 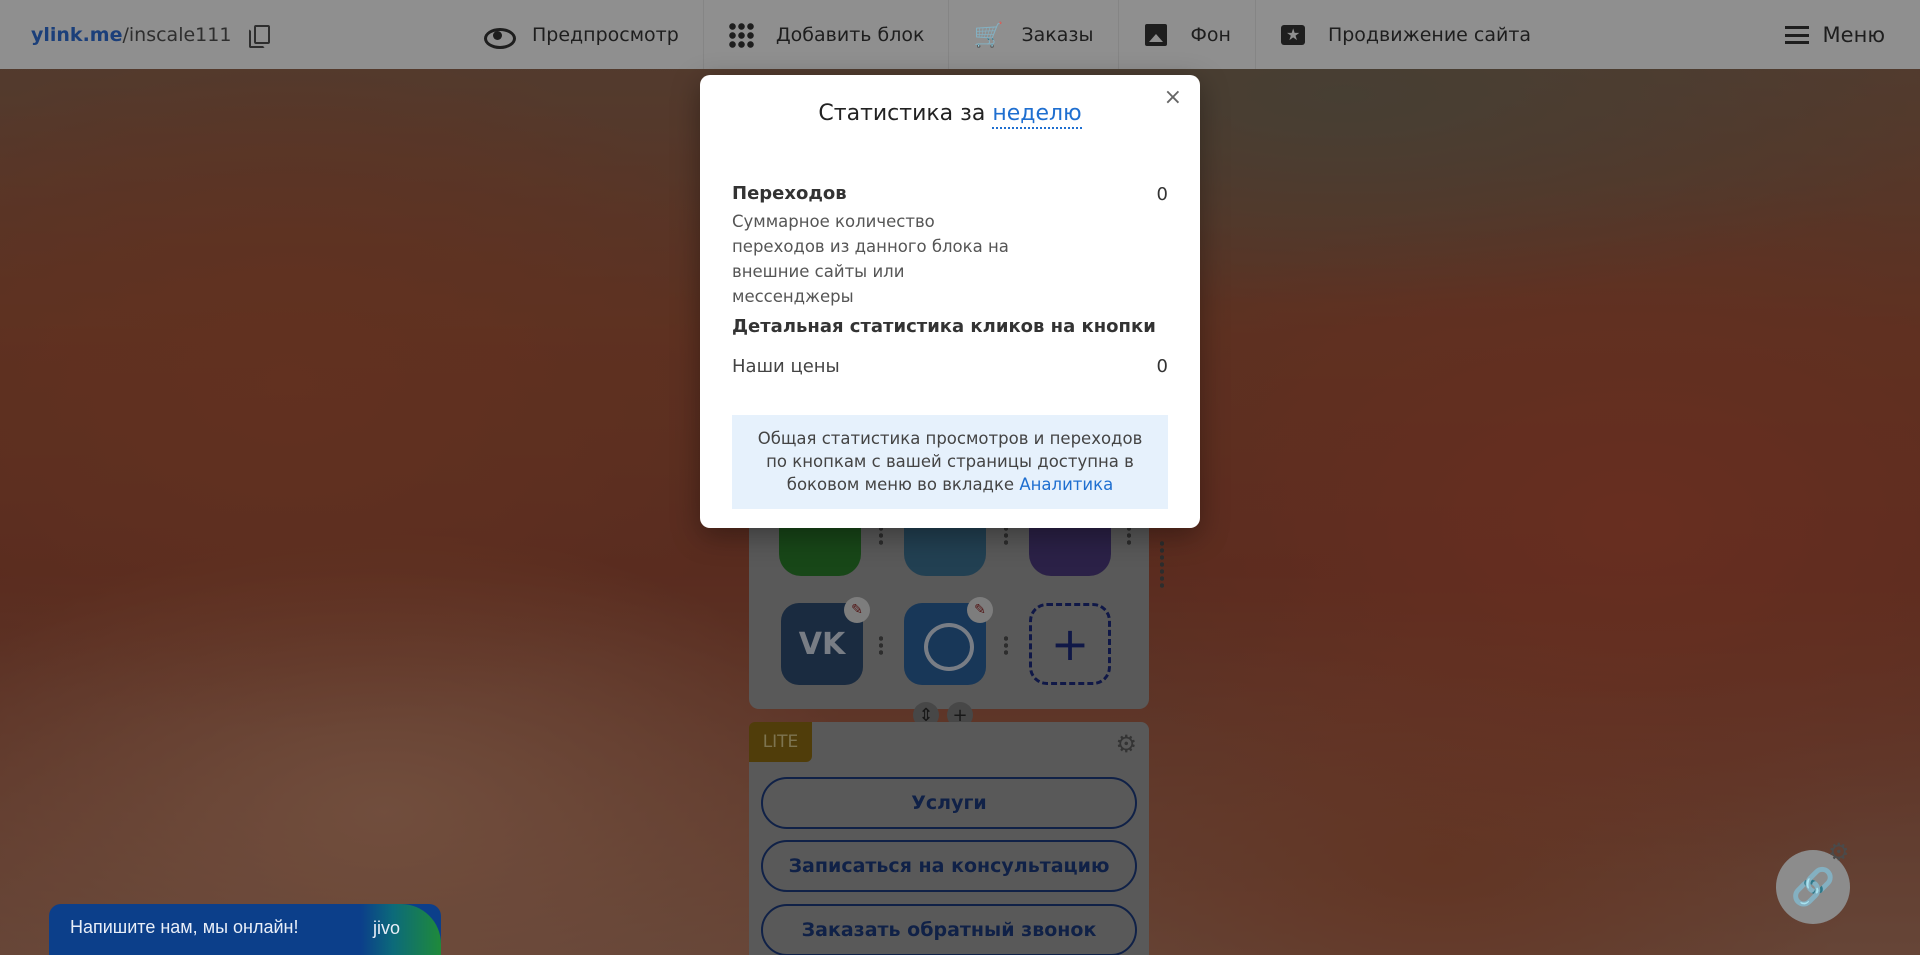 What do you see at coordinates (1210, 34) in the screenshot?
I see `nav-background-label: Фон` at bounding box center [1210, 34].